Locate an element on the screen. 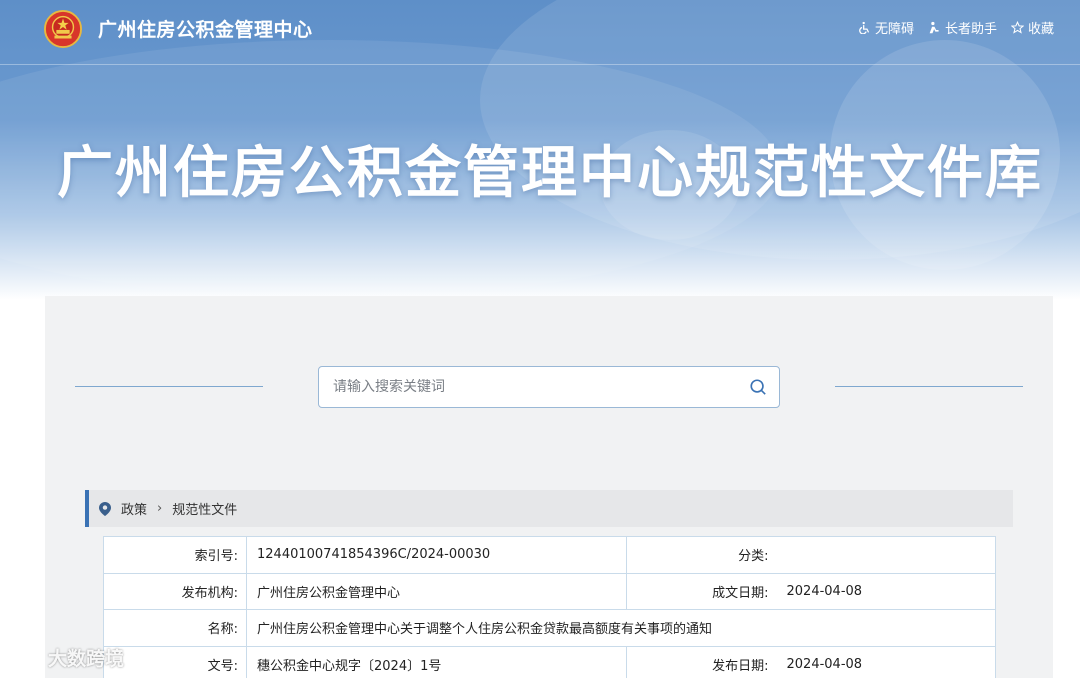 This screenshot has width=1080, height=678. title-label: 名称: is located at coordinates (175, 628).